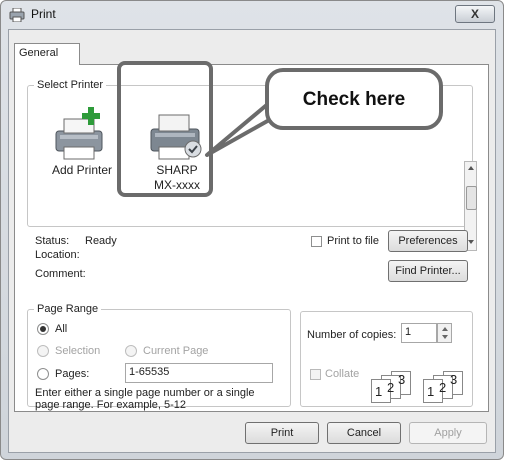  I want to click on close-button: X, so click(475, 14).